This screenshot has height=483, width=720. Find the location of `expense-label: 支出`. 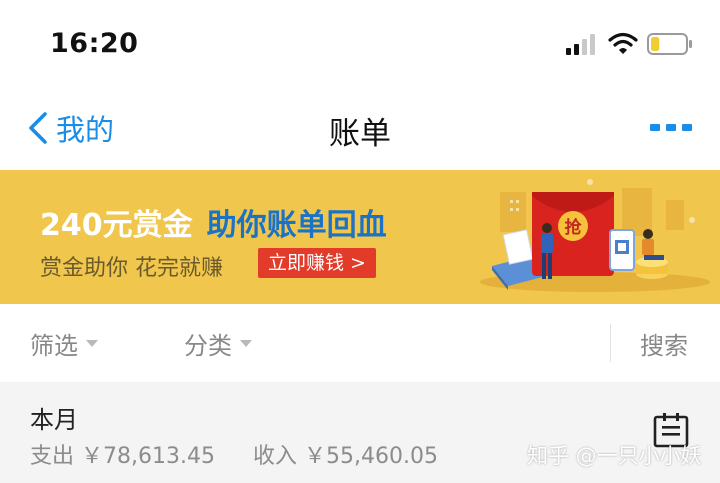

expense-label: 支出 is located at coordinates (52, 456).